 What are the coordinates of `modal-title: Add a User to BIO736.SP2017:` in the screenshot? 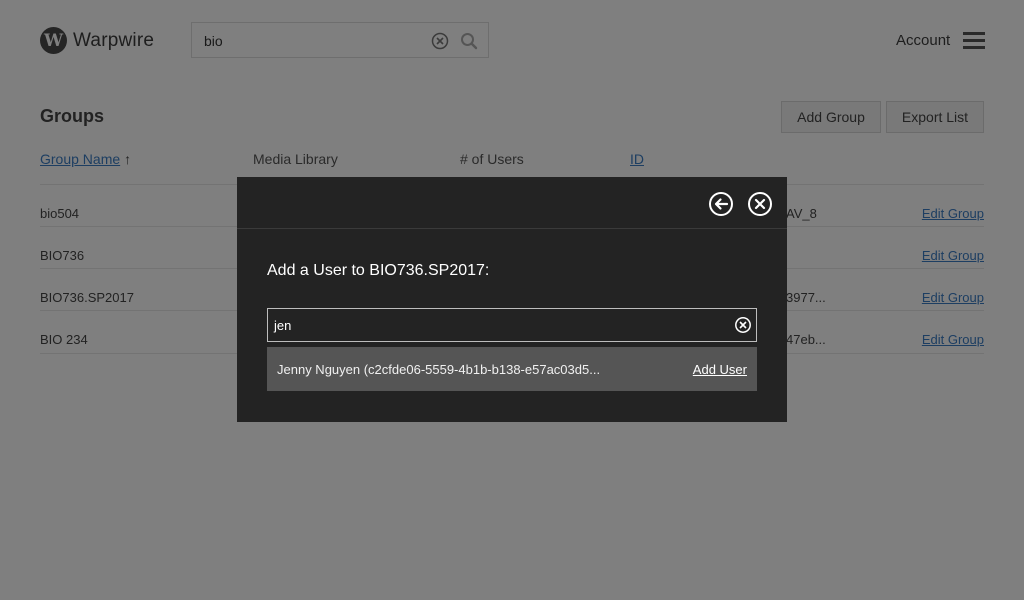 It's located at (378, 270).